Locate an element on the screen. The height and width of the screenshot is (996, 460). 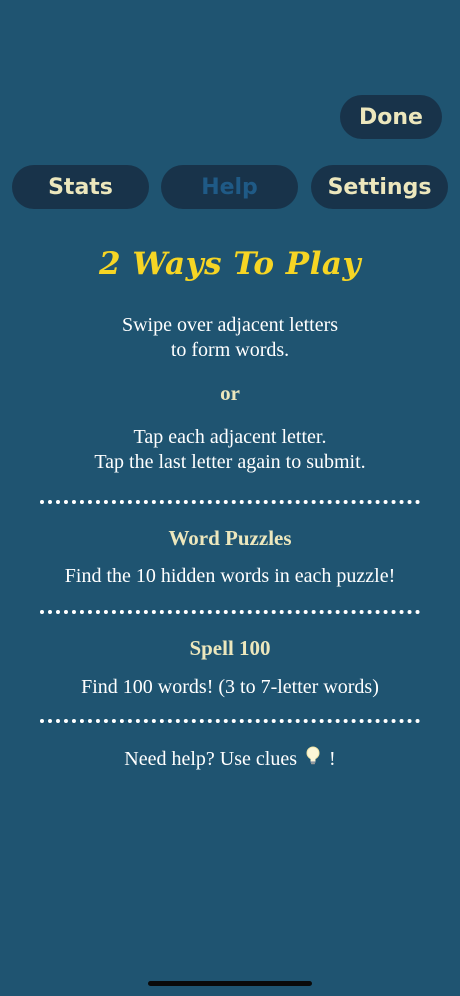
or-label: or is located at coordinates (230, 393).